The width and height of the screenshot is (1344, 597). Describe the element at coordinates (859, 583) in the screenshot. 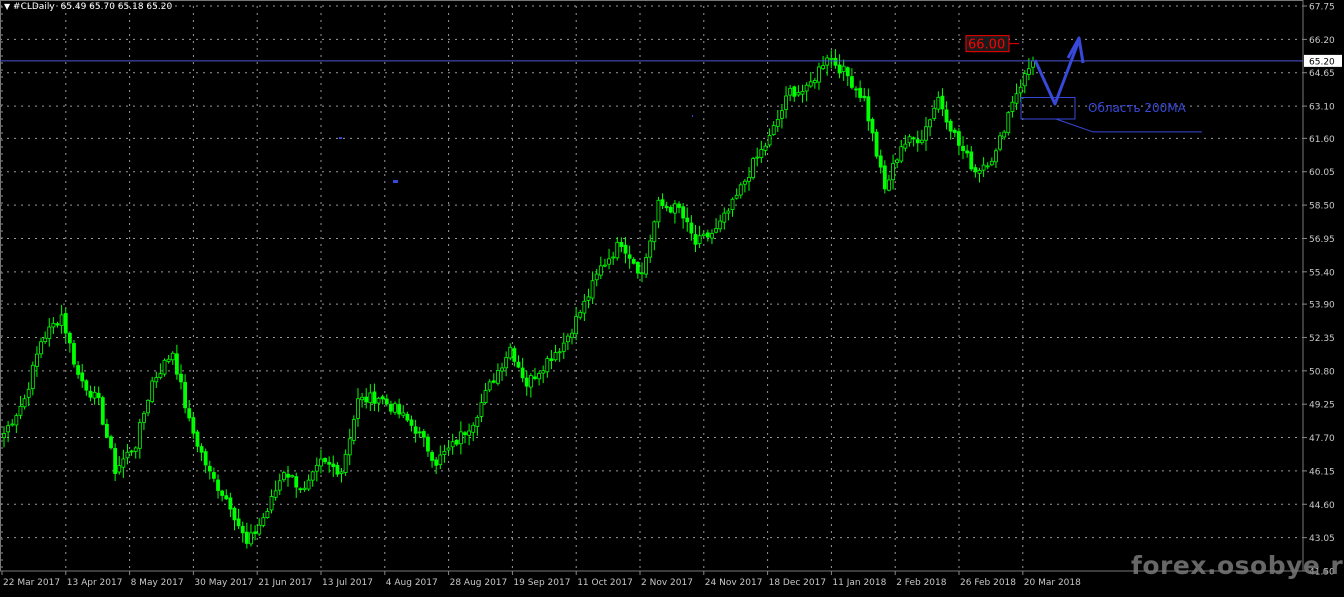

I see `x-tick-label: 11 Jan 2018` at that location.